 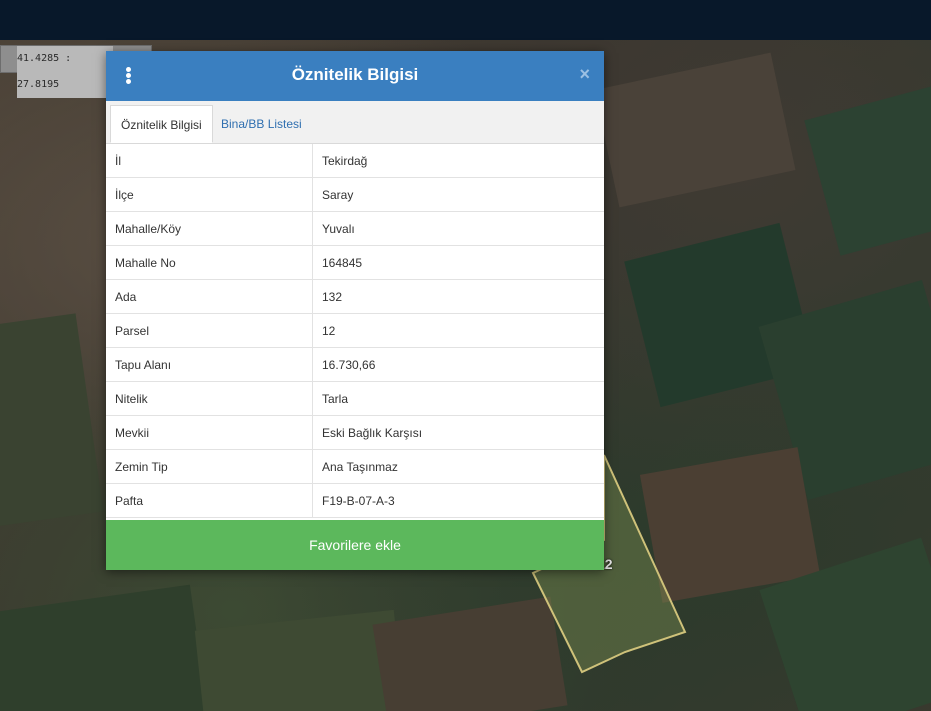 What do you see at coordinates (458, 296) in the screenshot?
I see `row-value: 132` at bounding box center [458, 296].